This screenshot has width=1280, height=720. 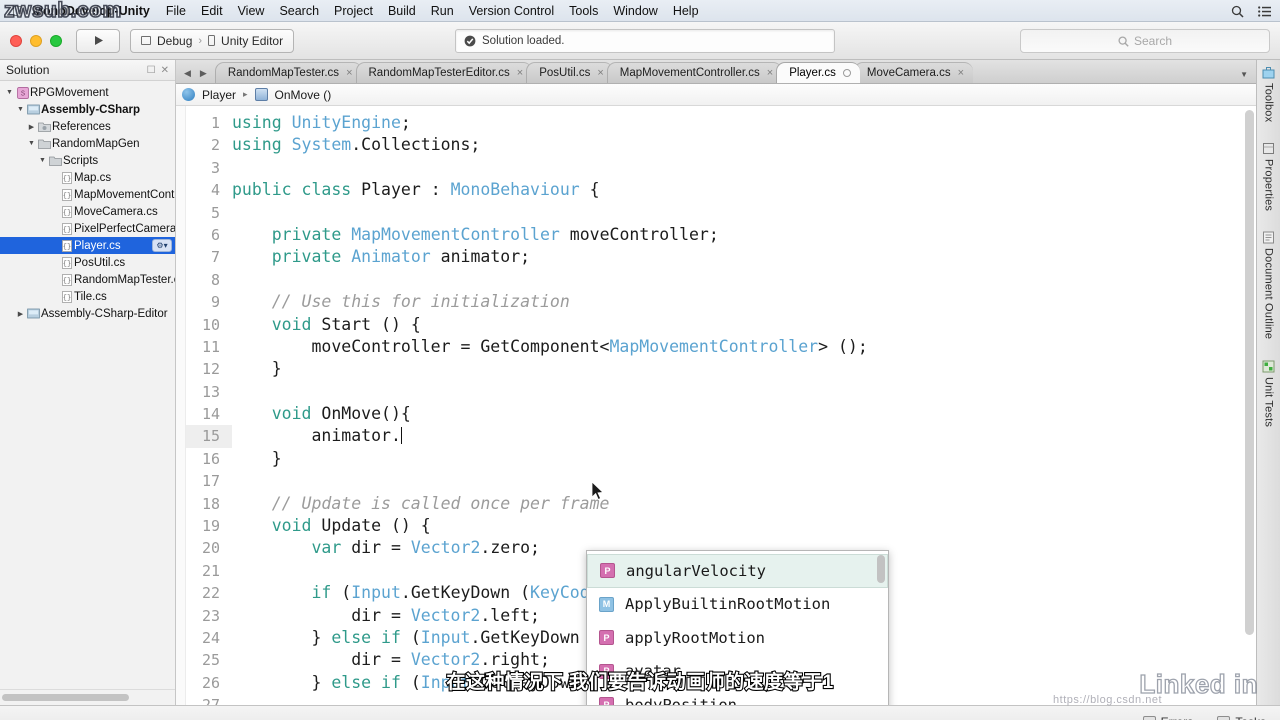 I want to click on solution-tree-item-player-cs: {} Player.cs ⚙▾, so click(x=87, y=245).